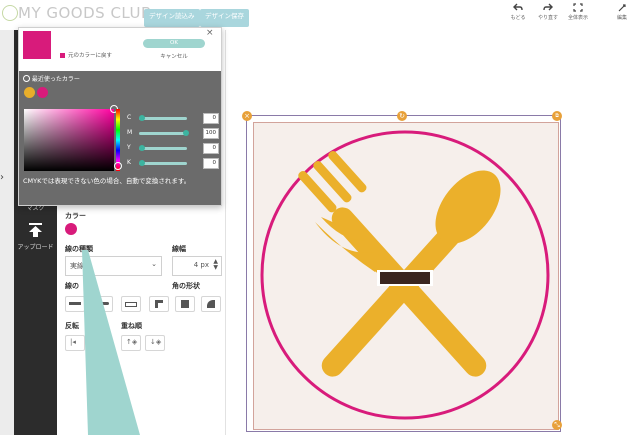 The height and width of the screenshot is (435, 635). What do you see at coordinates (35, 230) in the screenshot?
I see `upload-icon` at bounding box center [35, 230].